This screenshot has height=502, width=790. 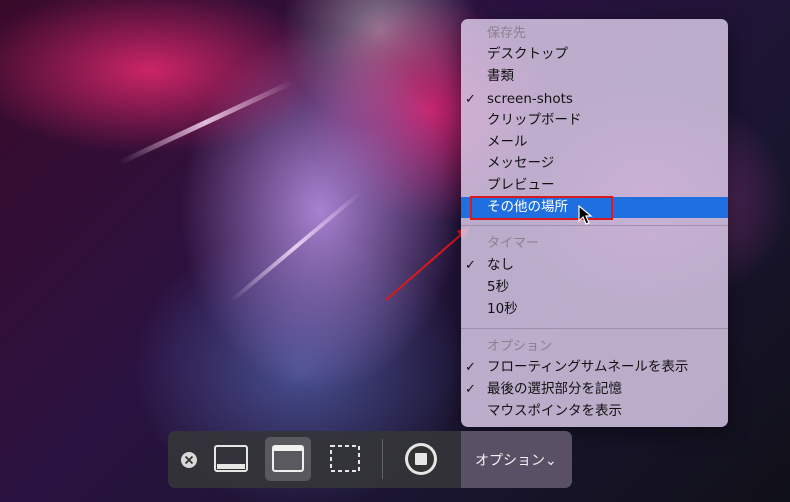 What do you see at coordinates (594, 120) in the screenshot?
I see `menu-item-clipboard: クリップボード` at bounding box center [594, 120].